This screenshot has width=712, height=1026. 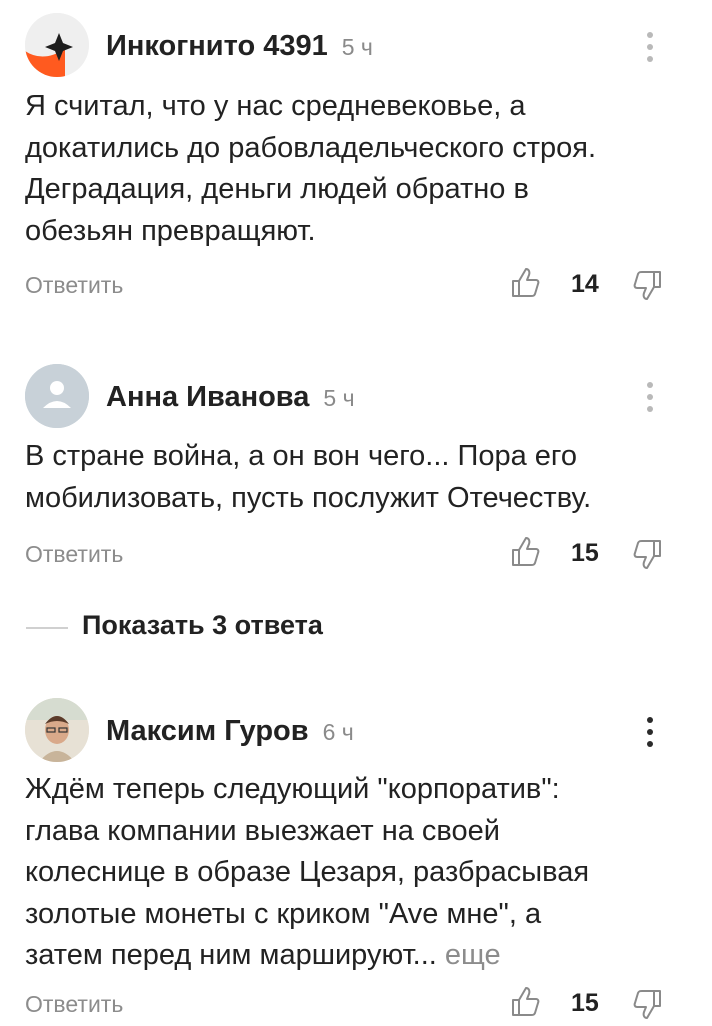 I want to click on show-replies-button: Показать 3 ответа, so click(x=356, y=628).